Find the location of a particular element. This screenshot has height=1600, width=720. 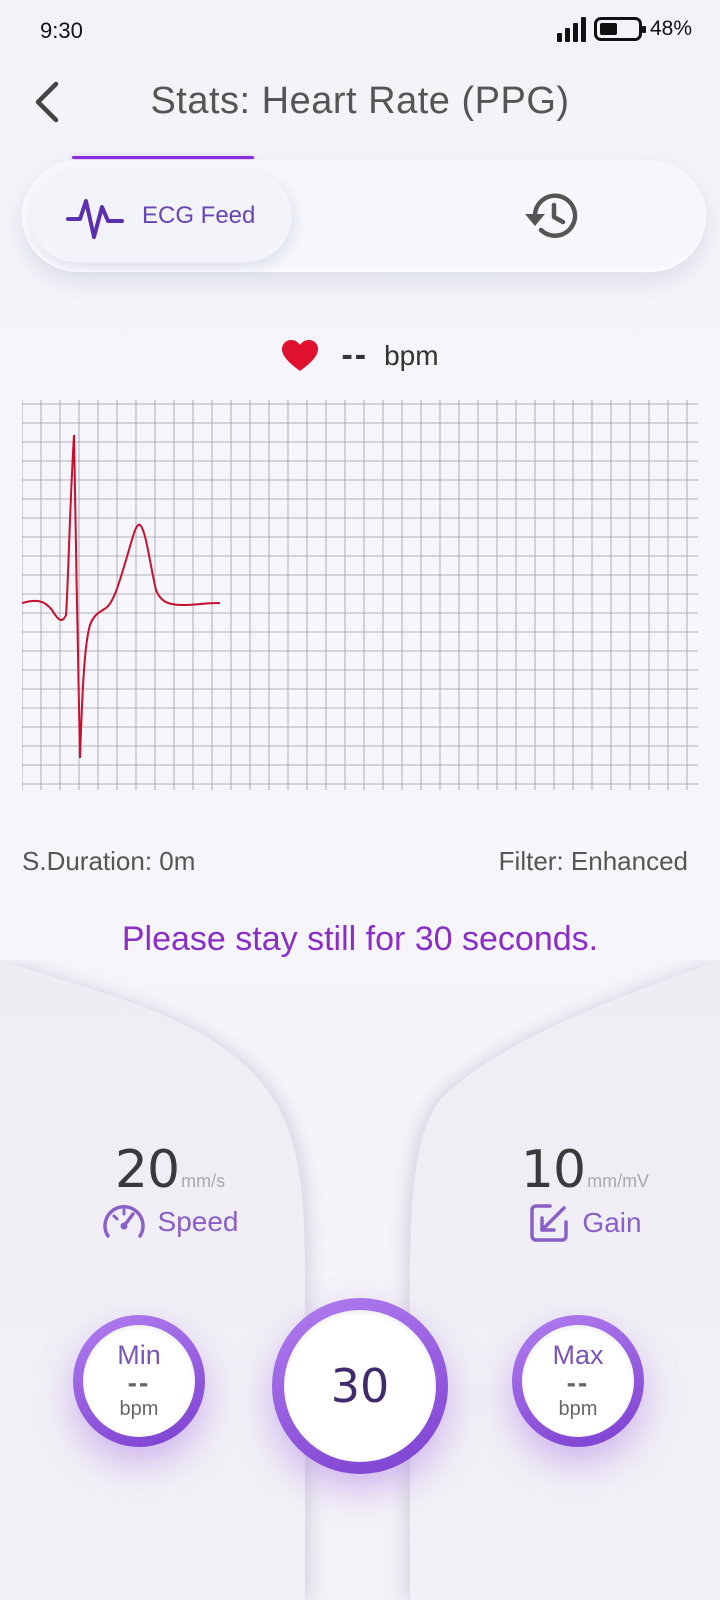

tab-ecg-feed: ECG Feed is located at coordinates (161, 216).